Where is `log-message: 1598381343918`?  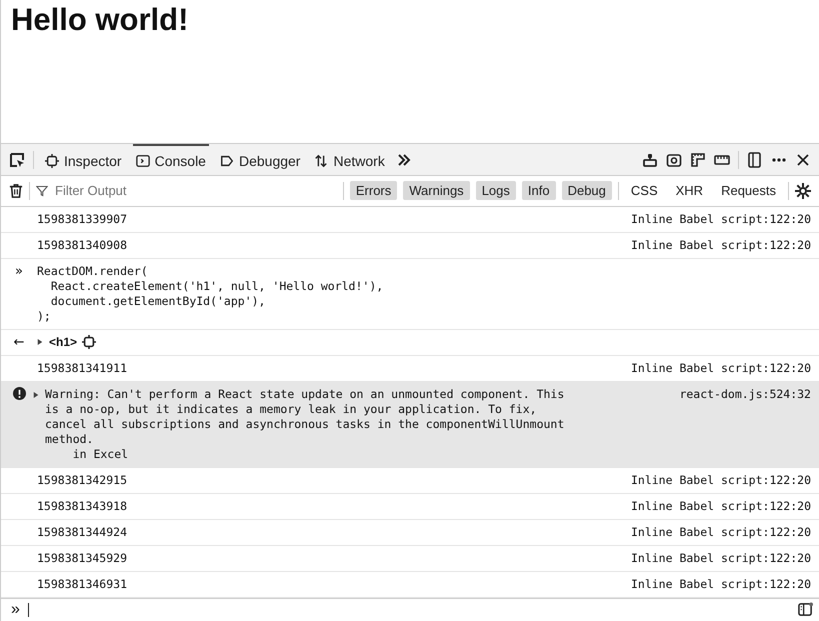 log-message: 1598381343918 is located at coordinates (82, 506).